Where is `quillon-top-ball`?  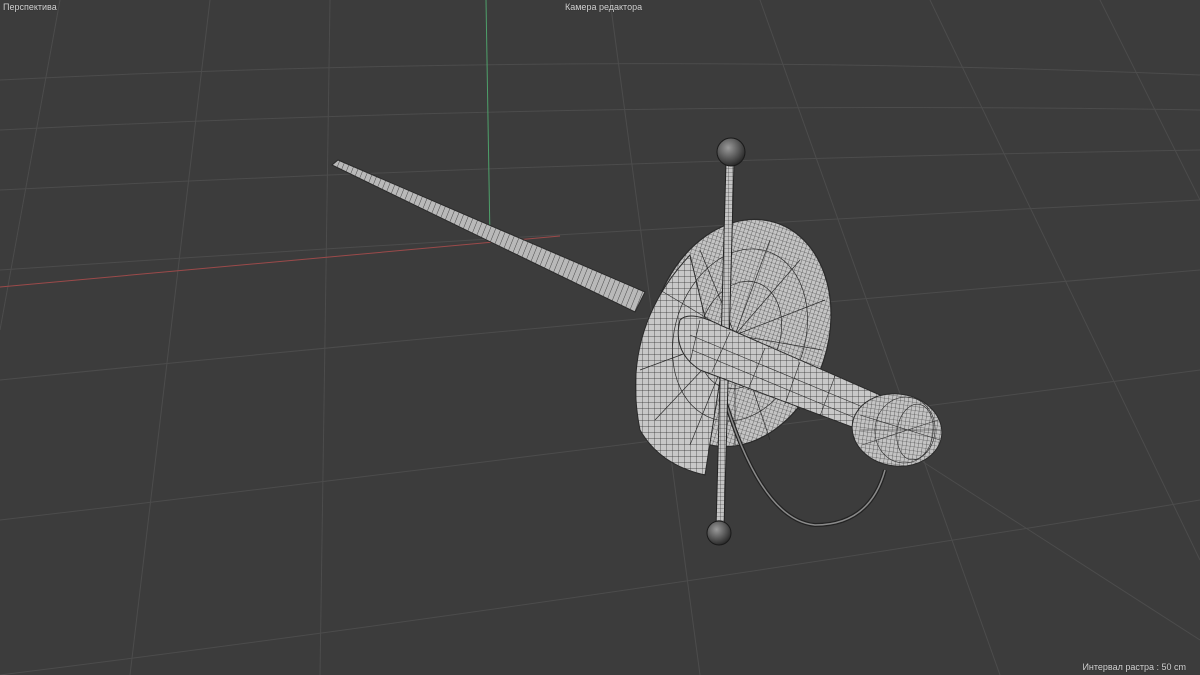
quillon-top-ball is located at coordinates (731, 152).